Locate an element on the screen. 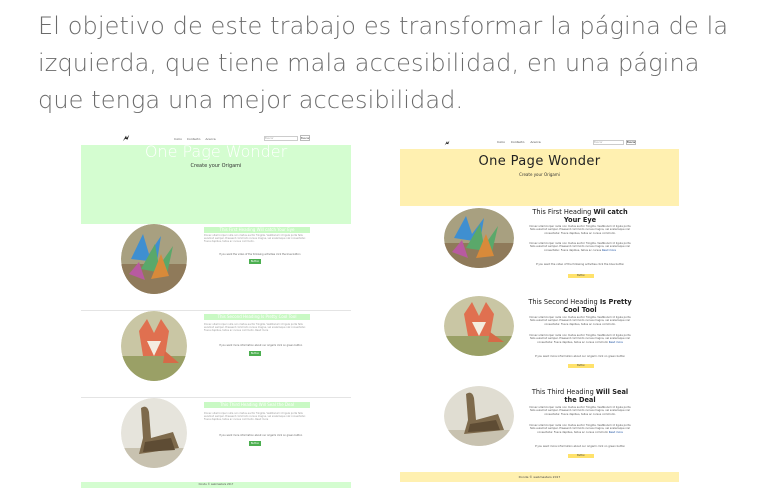 The width and height of the screenshot is (766, 498). section-heading: This First Heading Wil catch Your Eye is located at coordinates (580, 216).